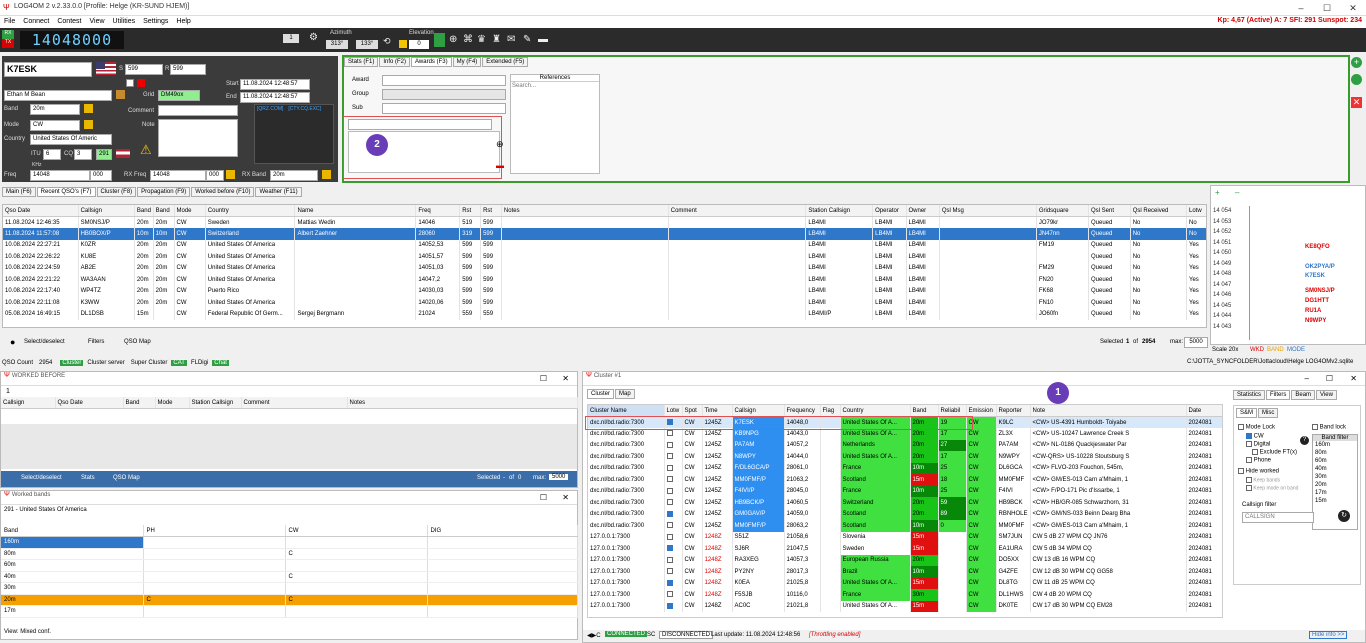 The width and height of the screenshot is (1366, 643). Describe the element at coordinates (1335, 469) in the screenshot. I see `band-filter-item: 40m` at that location.